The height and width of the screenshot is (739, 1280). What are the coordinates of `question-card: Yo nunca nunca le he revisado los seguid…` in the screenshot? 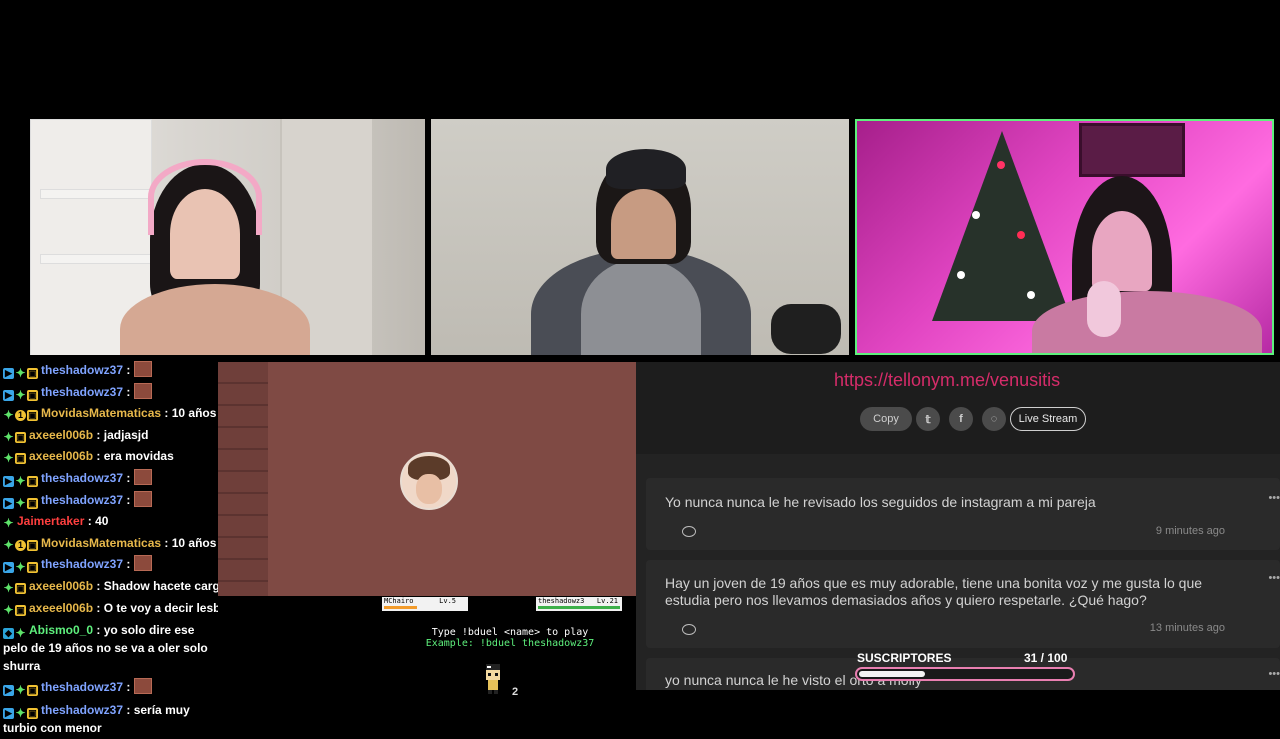 It's located at (963, 514).